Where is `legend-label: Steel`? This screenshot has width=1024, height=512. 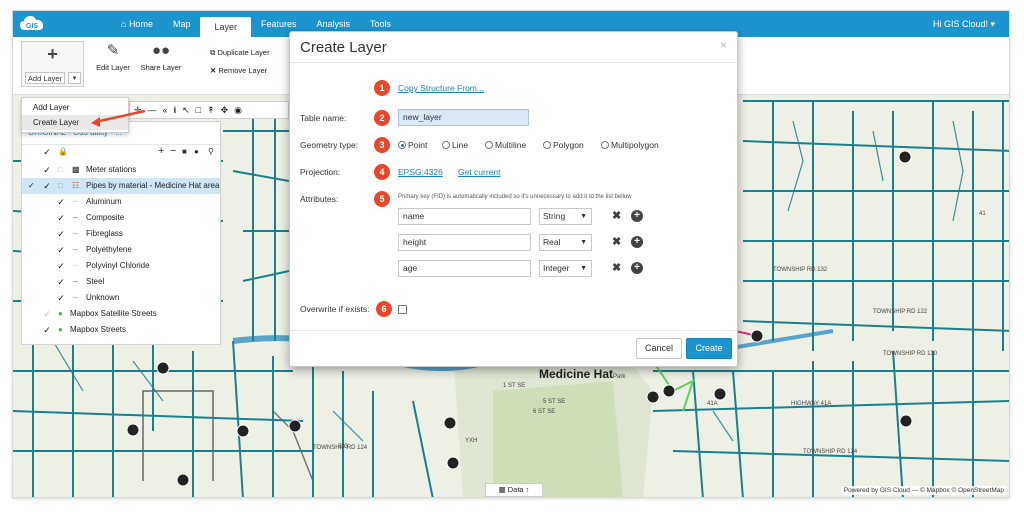 legend-label: Steel is located at coordinates (95, 281).